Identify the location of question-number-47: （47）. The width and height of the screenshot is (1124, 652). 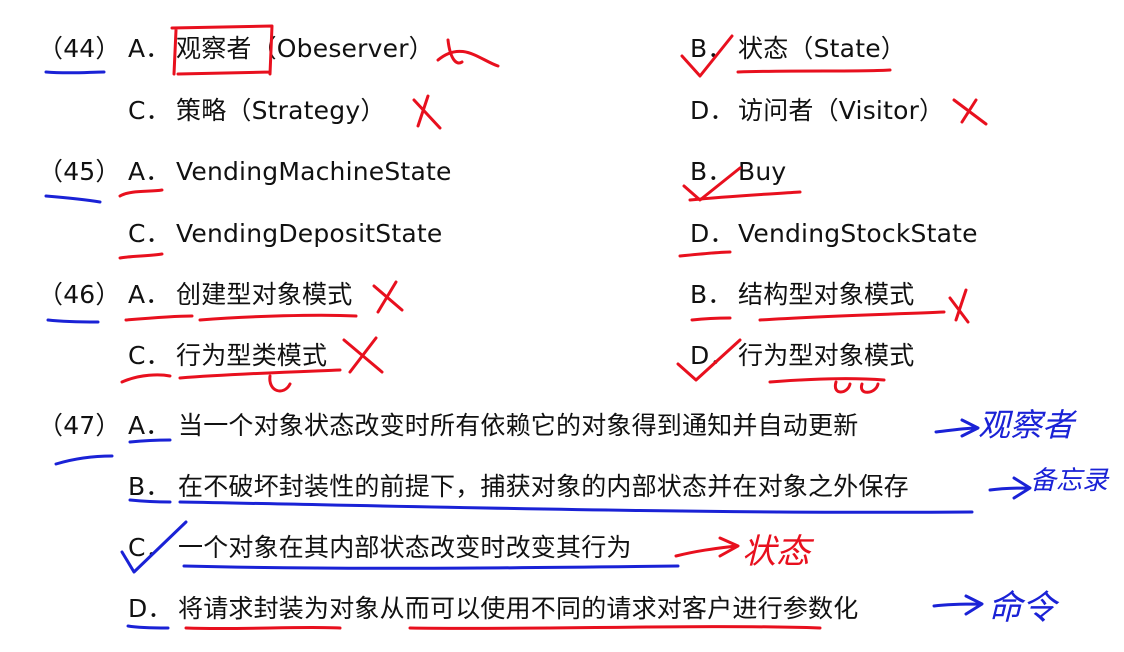
(79, 425).